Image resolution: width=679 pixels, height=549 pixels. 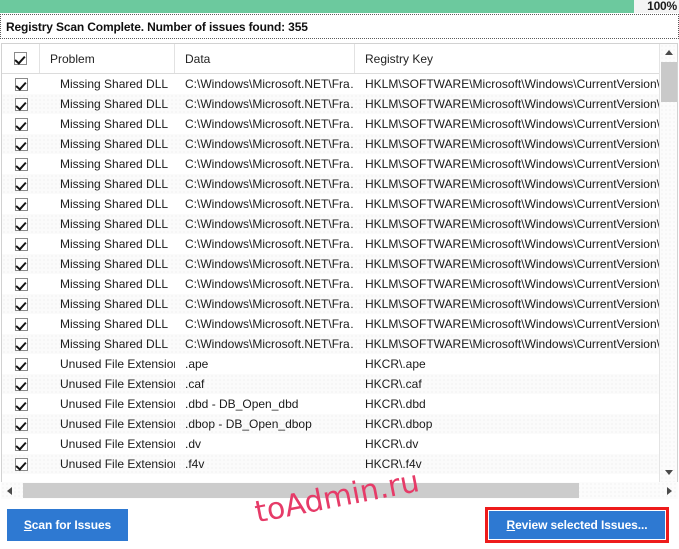 What do you see at coordinates (330, 444) in the screenshot?
I see `table-row: Unused File Extension .dv HKCR\.dv` at bounding box center [330, 444].